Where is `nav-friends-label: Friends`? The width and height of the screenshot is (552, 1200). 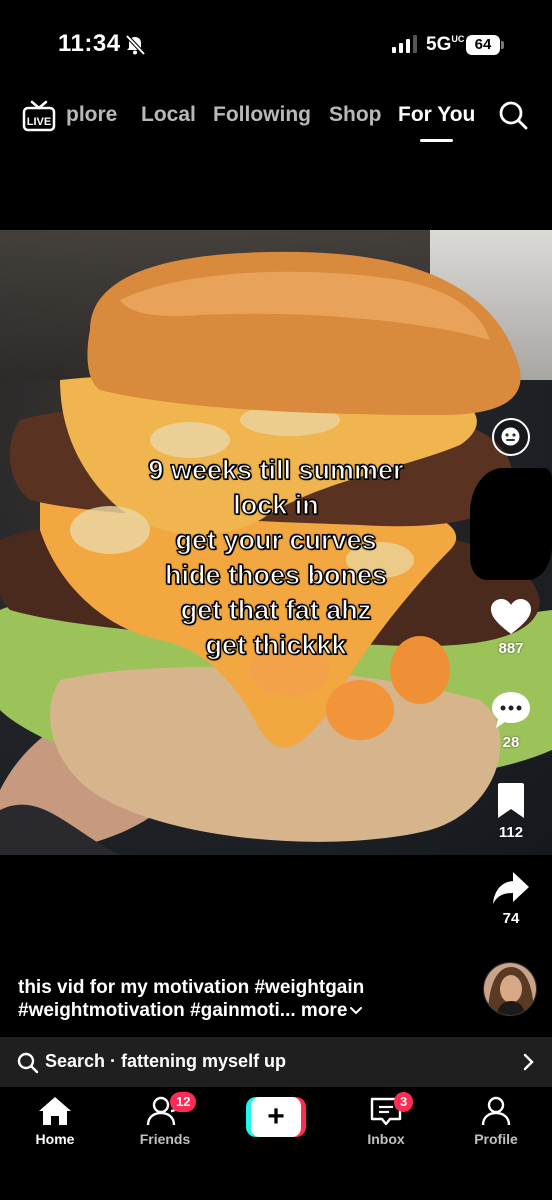
nav-friends-label: Friends is located at coordinates (165, 1139).